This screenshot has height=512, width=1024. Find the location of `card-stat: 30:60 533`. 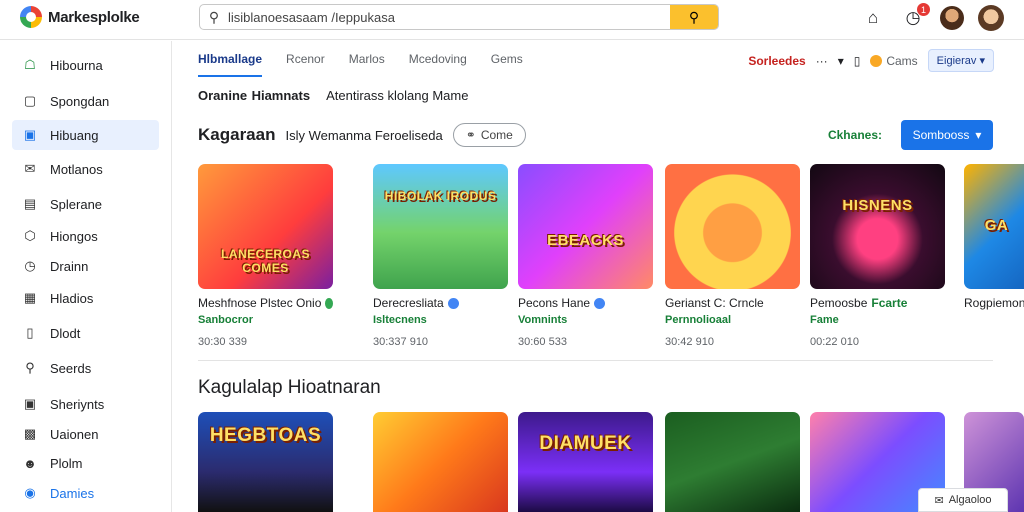

card-stat: 30:60 533 is located at coordinates (542, 342).